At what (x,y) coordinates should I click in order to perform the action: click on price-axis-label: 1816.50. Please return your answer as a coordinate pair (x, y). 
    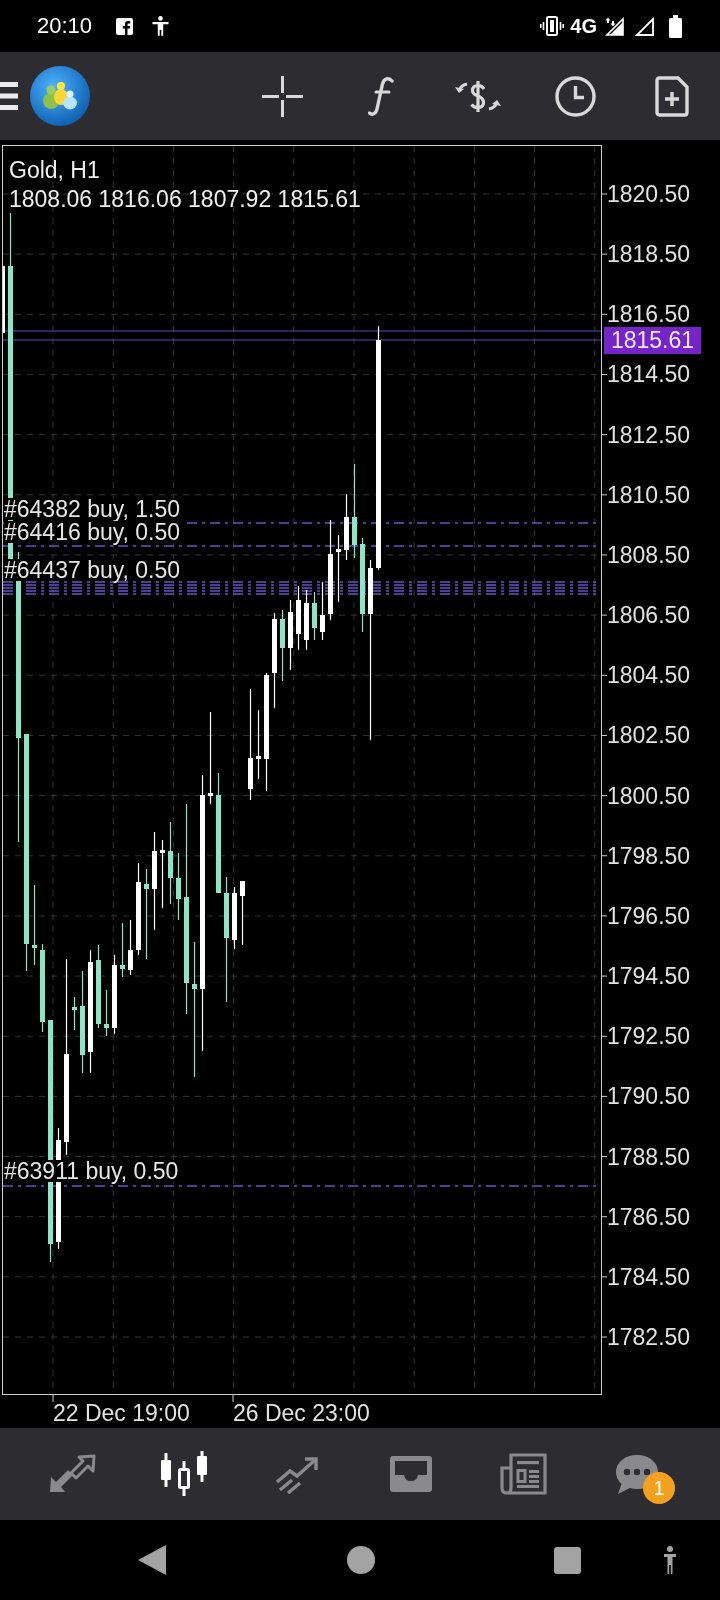
    Looking at the image, I should click on (649, 314).